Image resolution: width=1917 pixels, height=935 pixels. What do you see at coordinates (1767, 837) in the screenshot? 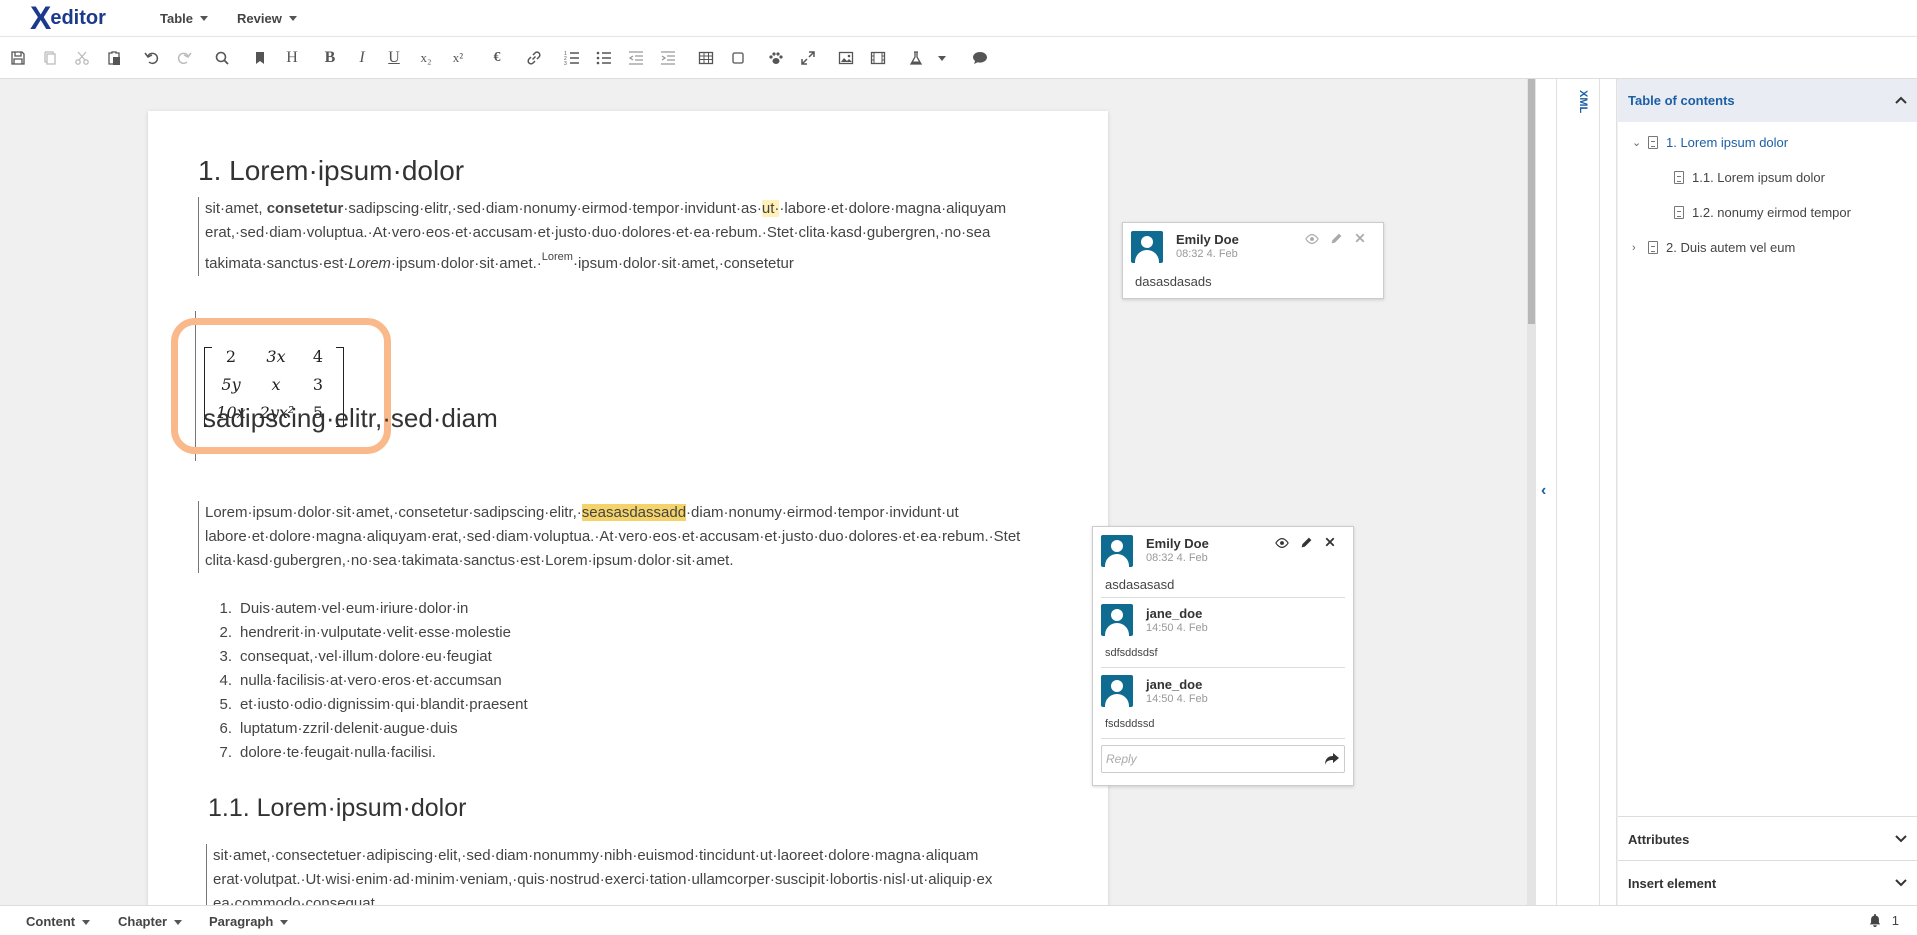
I see `attributes-accordion: Attributes` at bounding box center [1767, 837].